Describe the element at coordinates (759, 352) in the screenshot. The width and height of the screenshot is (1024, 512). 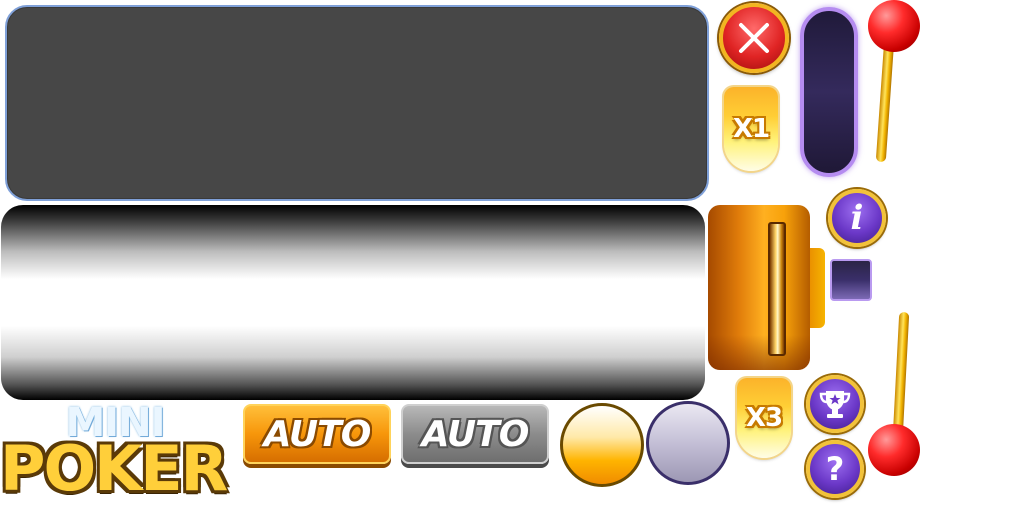
I see `coin-slot-shadow` at that location.